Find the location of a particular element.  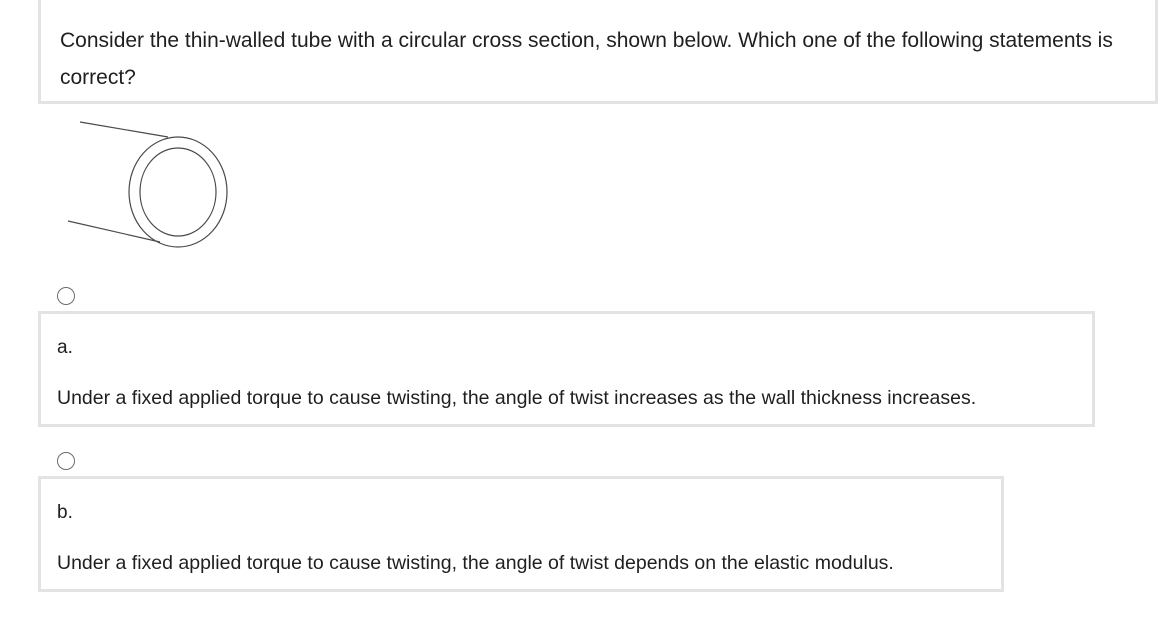

option-a-letter: a. is located at coordinates (65, 347).